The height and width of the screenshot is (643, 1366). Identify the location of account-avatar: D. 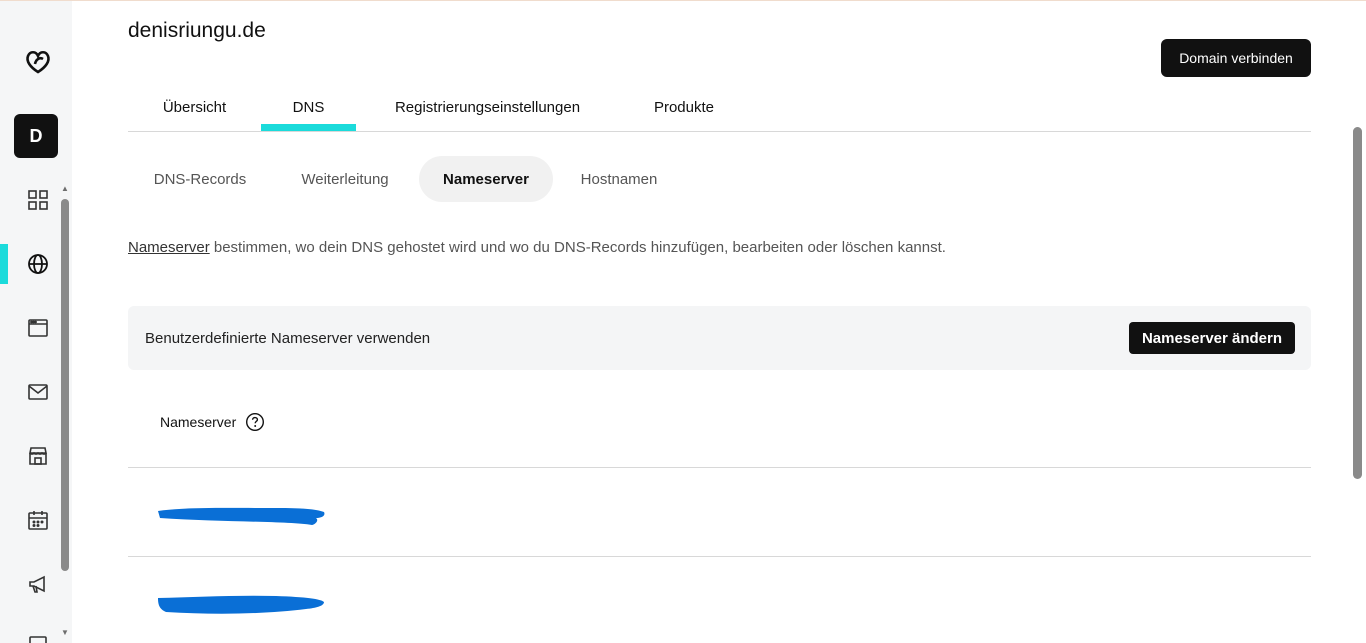
(36, 136).